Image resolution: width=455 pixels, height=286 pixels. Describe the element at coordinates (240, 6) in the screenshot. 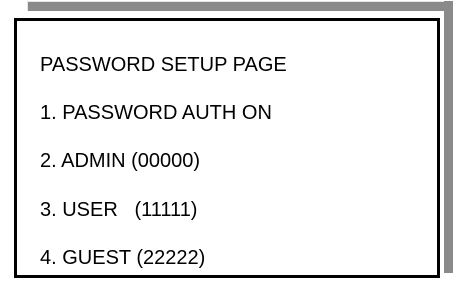

I see `window-shadow-top` at that location.